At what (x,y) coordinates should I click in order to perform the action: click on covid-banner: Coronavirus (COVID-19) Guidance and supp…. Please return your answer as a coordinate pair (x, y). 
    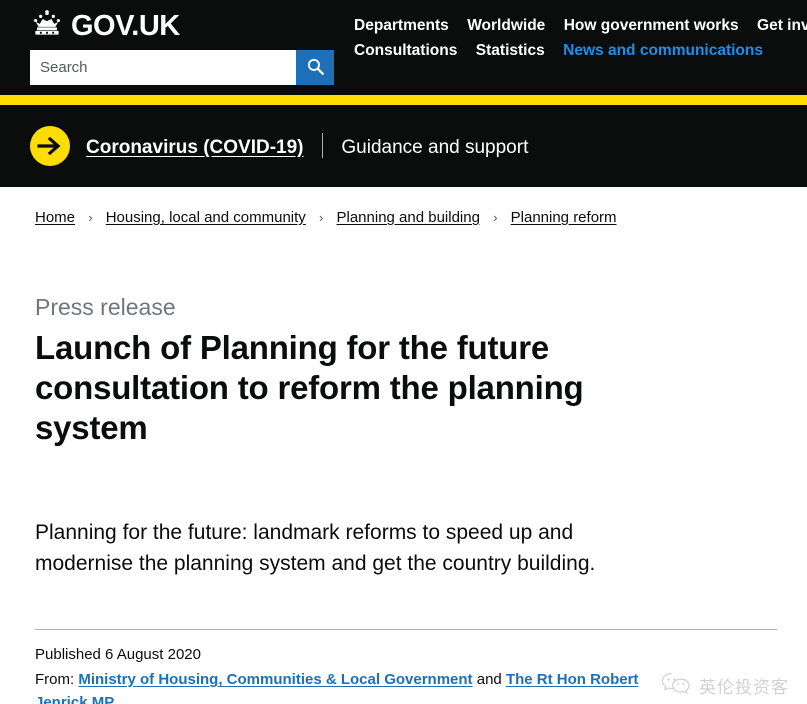
    Looking at the image, I should click on (403, 146).